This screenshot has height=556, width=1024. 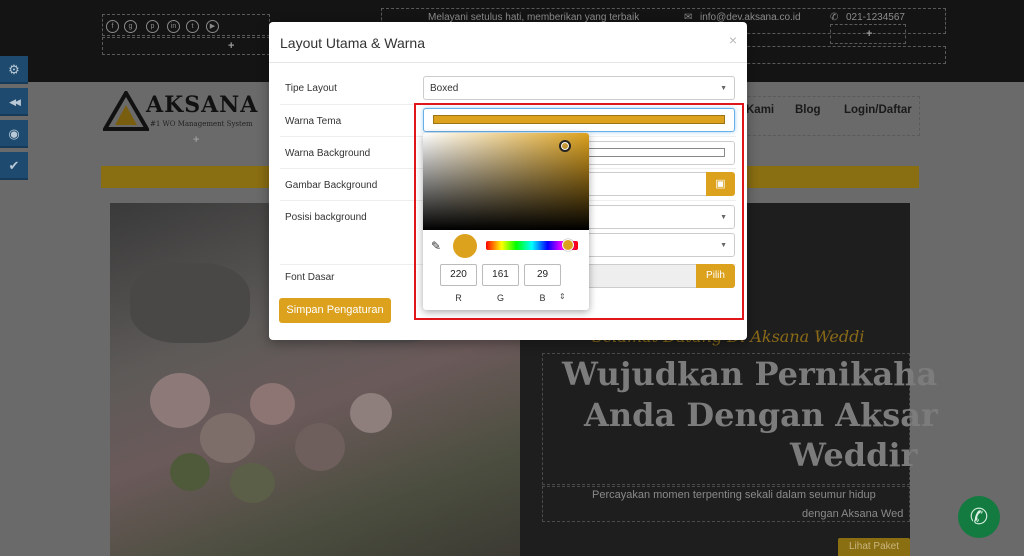 I want to click on modal-title: Layout Utama & Warna, so click(x=352, y=43).